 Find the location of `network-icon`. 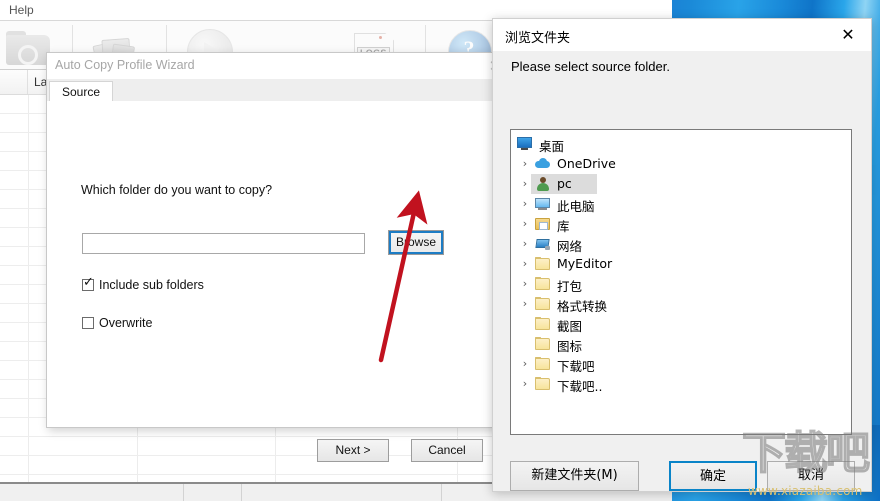

network-icon is located at coordinates (543, 244).